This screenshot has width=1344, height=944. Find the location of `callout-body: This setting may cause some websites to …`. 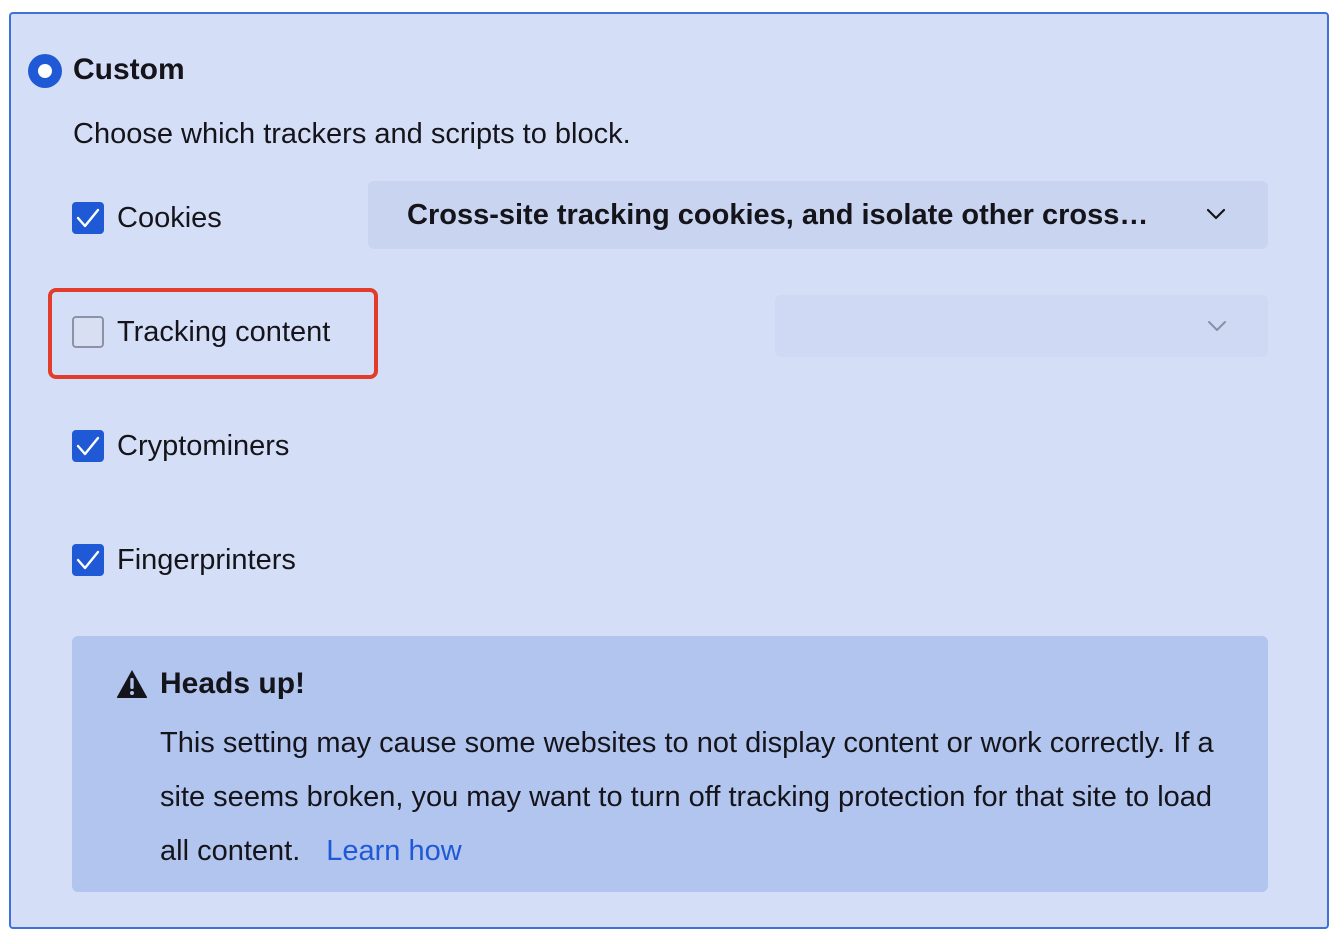

callout-body: This setting may cause some websites to … is located at coordinates (700, 797).